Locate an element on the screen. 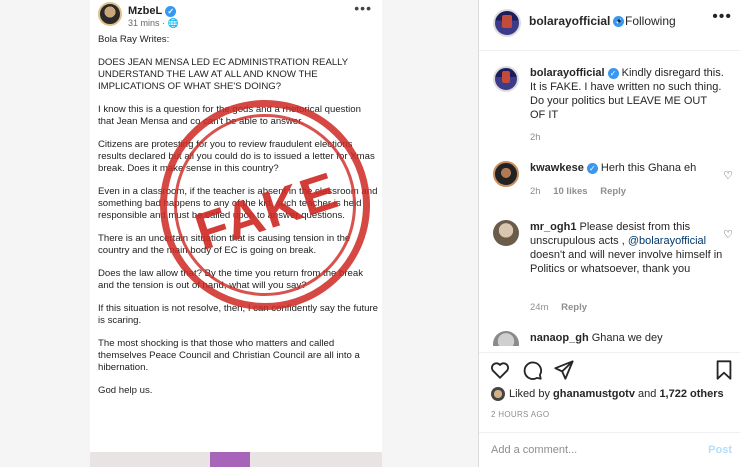 The height and width of the screenshot is (468, 740). post-header: bolarayofficial ✓ • Following ••• is located at coordinates (609, 25).